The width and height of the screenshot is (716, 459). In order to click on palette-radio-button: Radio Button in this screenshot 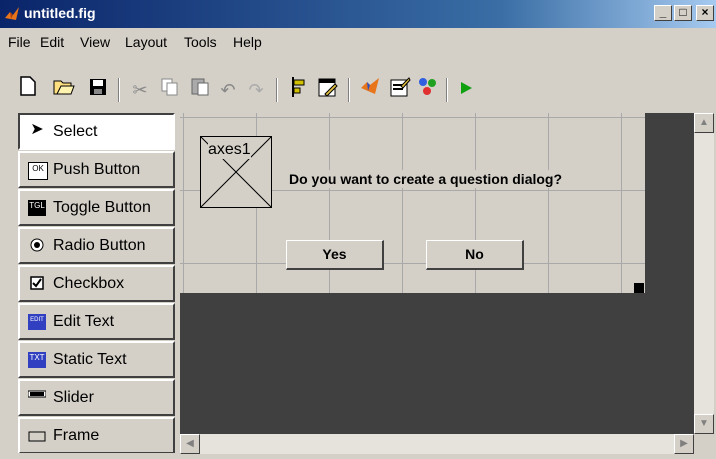, I will do `click(96, 245)`.